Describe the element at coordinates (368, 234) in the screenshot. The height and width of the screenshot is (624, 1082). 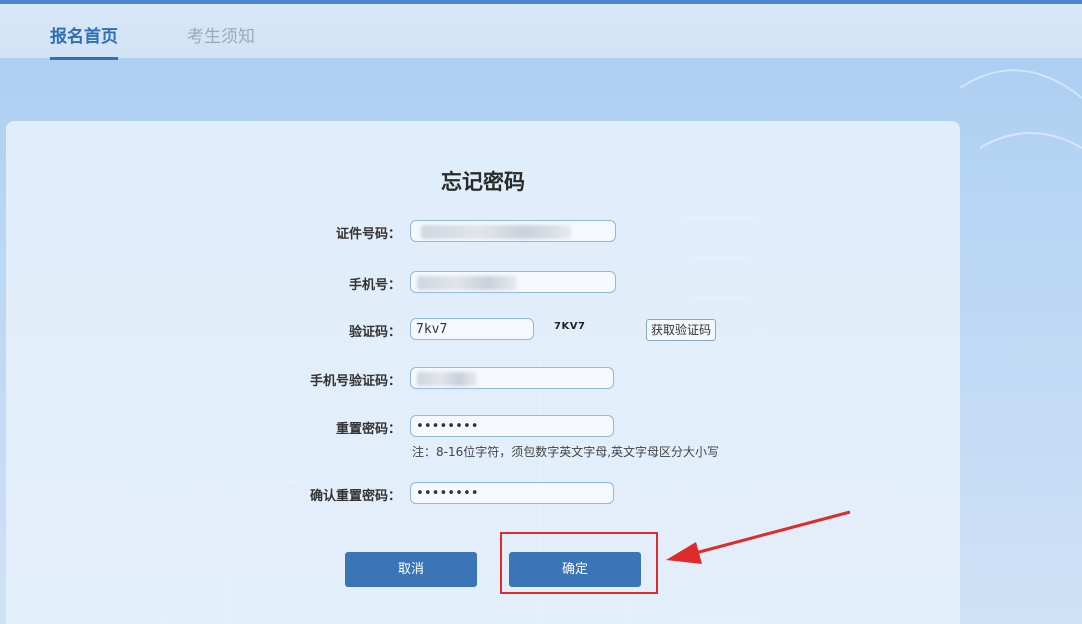
I see `id-number-label: 证件号码：` at that location.